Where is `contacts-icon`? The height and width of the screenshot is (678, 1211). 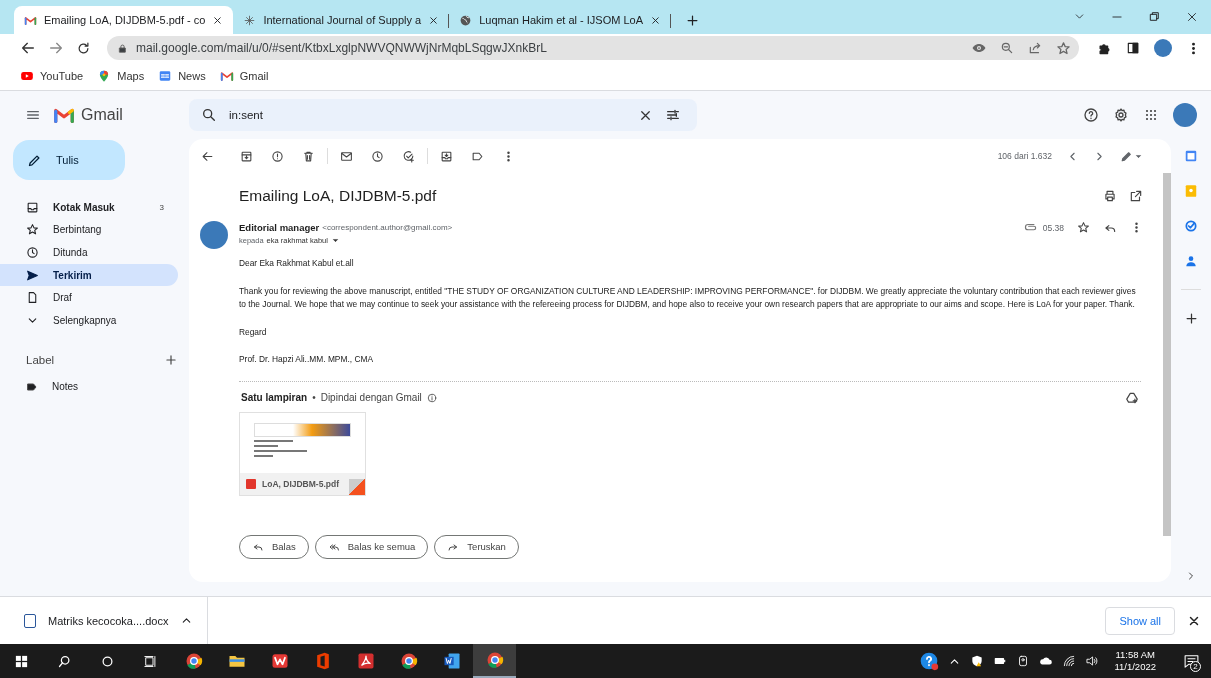 contacts-icon is located at coordinates (1191, 261).